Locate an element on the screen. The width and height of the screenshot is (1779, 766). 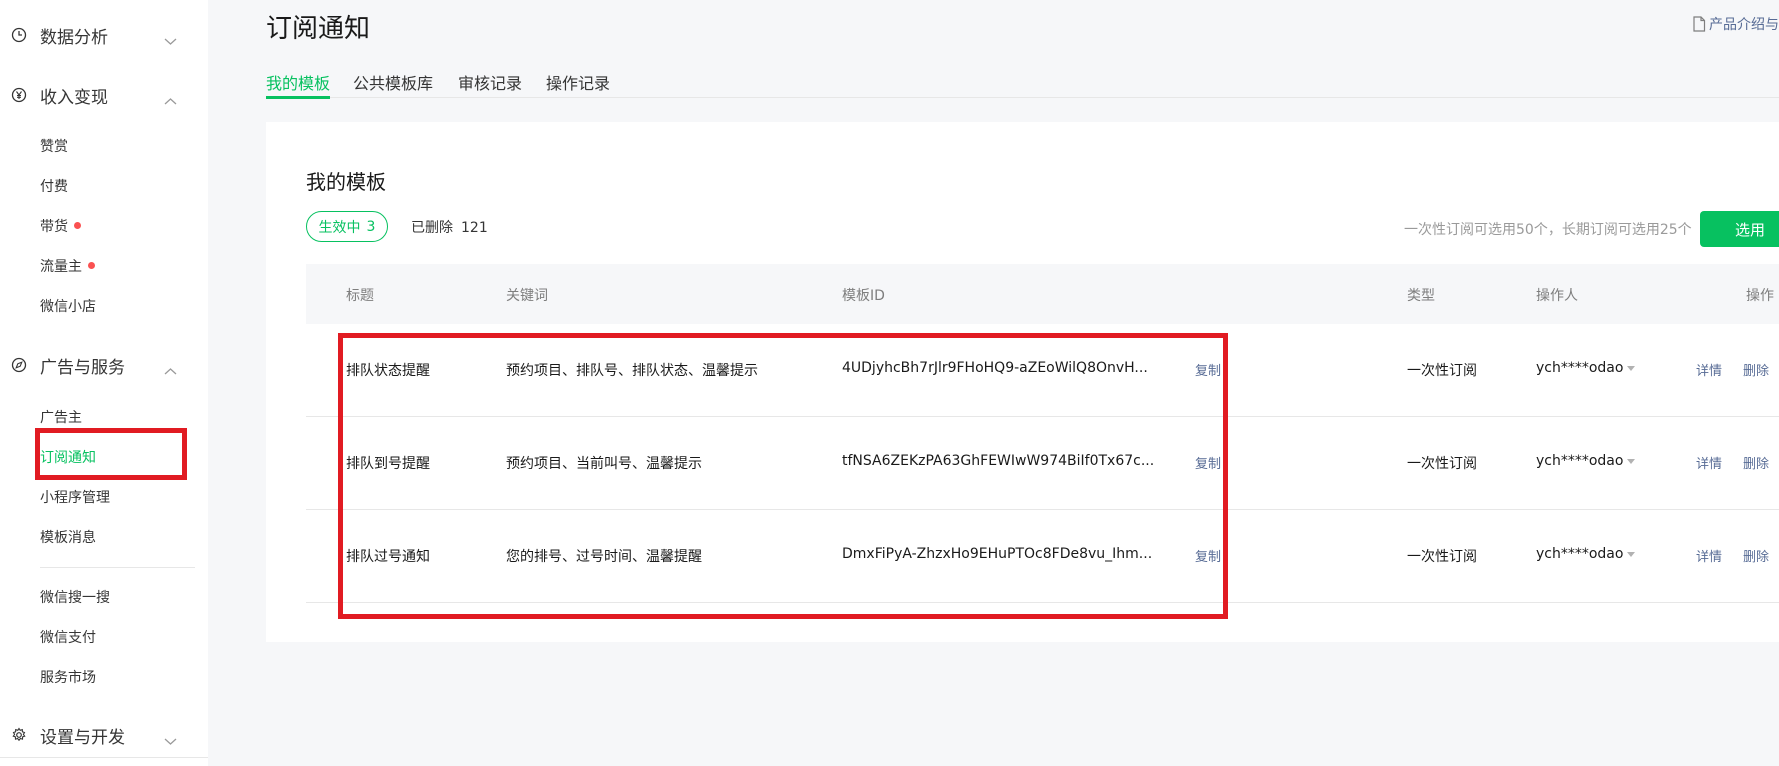
sidebar-item-goods: 带货 is located at coordinates (60, 227).